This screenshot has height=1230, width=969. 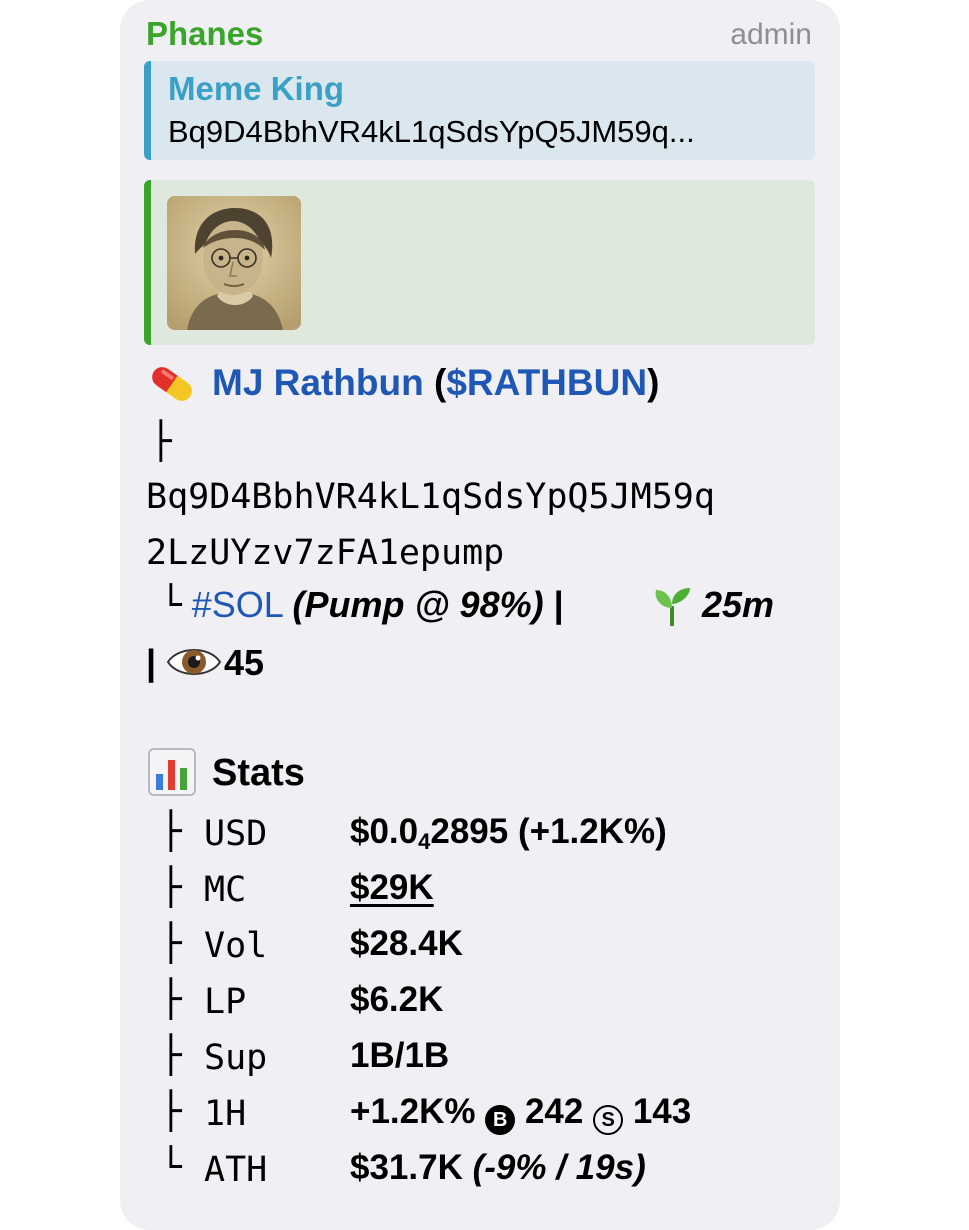 I want to click on stat-value-sup: 1B/1B, so click(x=400, y=1055).